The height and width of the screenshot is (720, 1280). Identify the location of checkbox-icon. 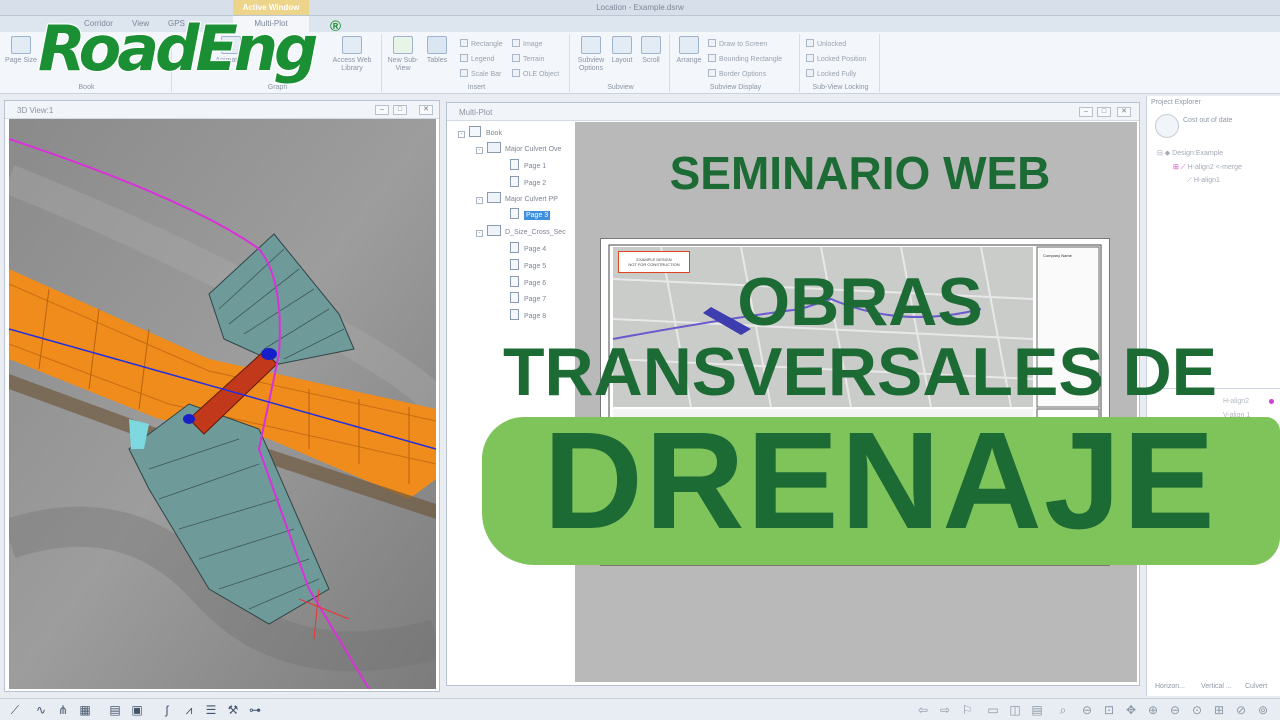
(712, 58).